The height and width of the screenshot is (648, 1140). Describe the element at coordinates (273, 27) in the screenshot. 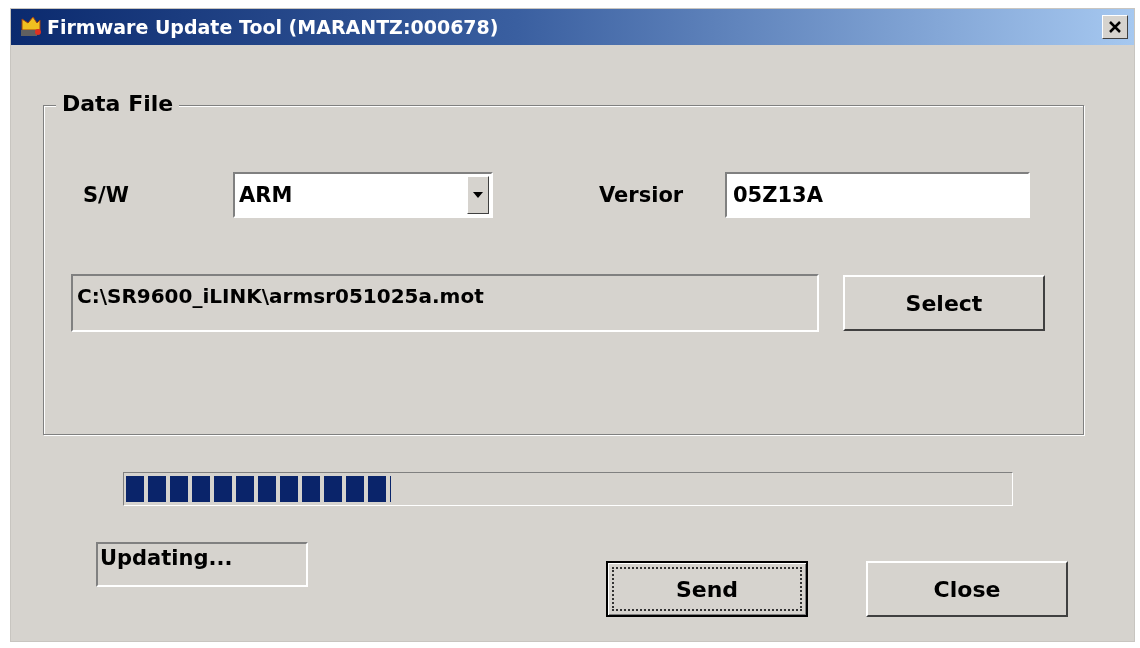

I see `window-title: Firmware Update Tool (MARANTZ:000678)` at that location.